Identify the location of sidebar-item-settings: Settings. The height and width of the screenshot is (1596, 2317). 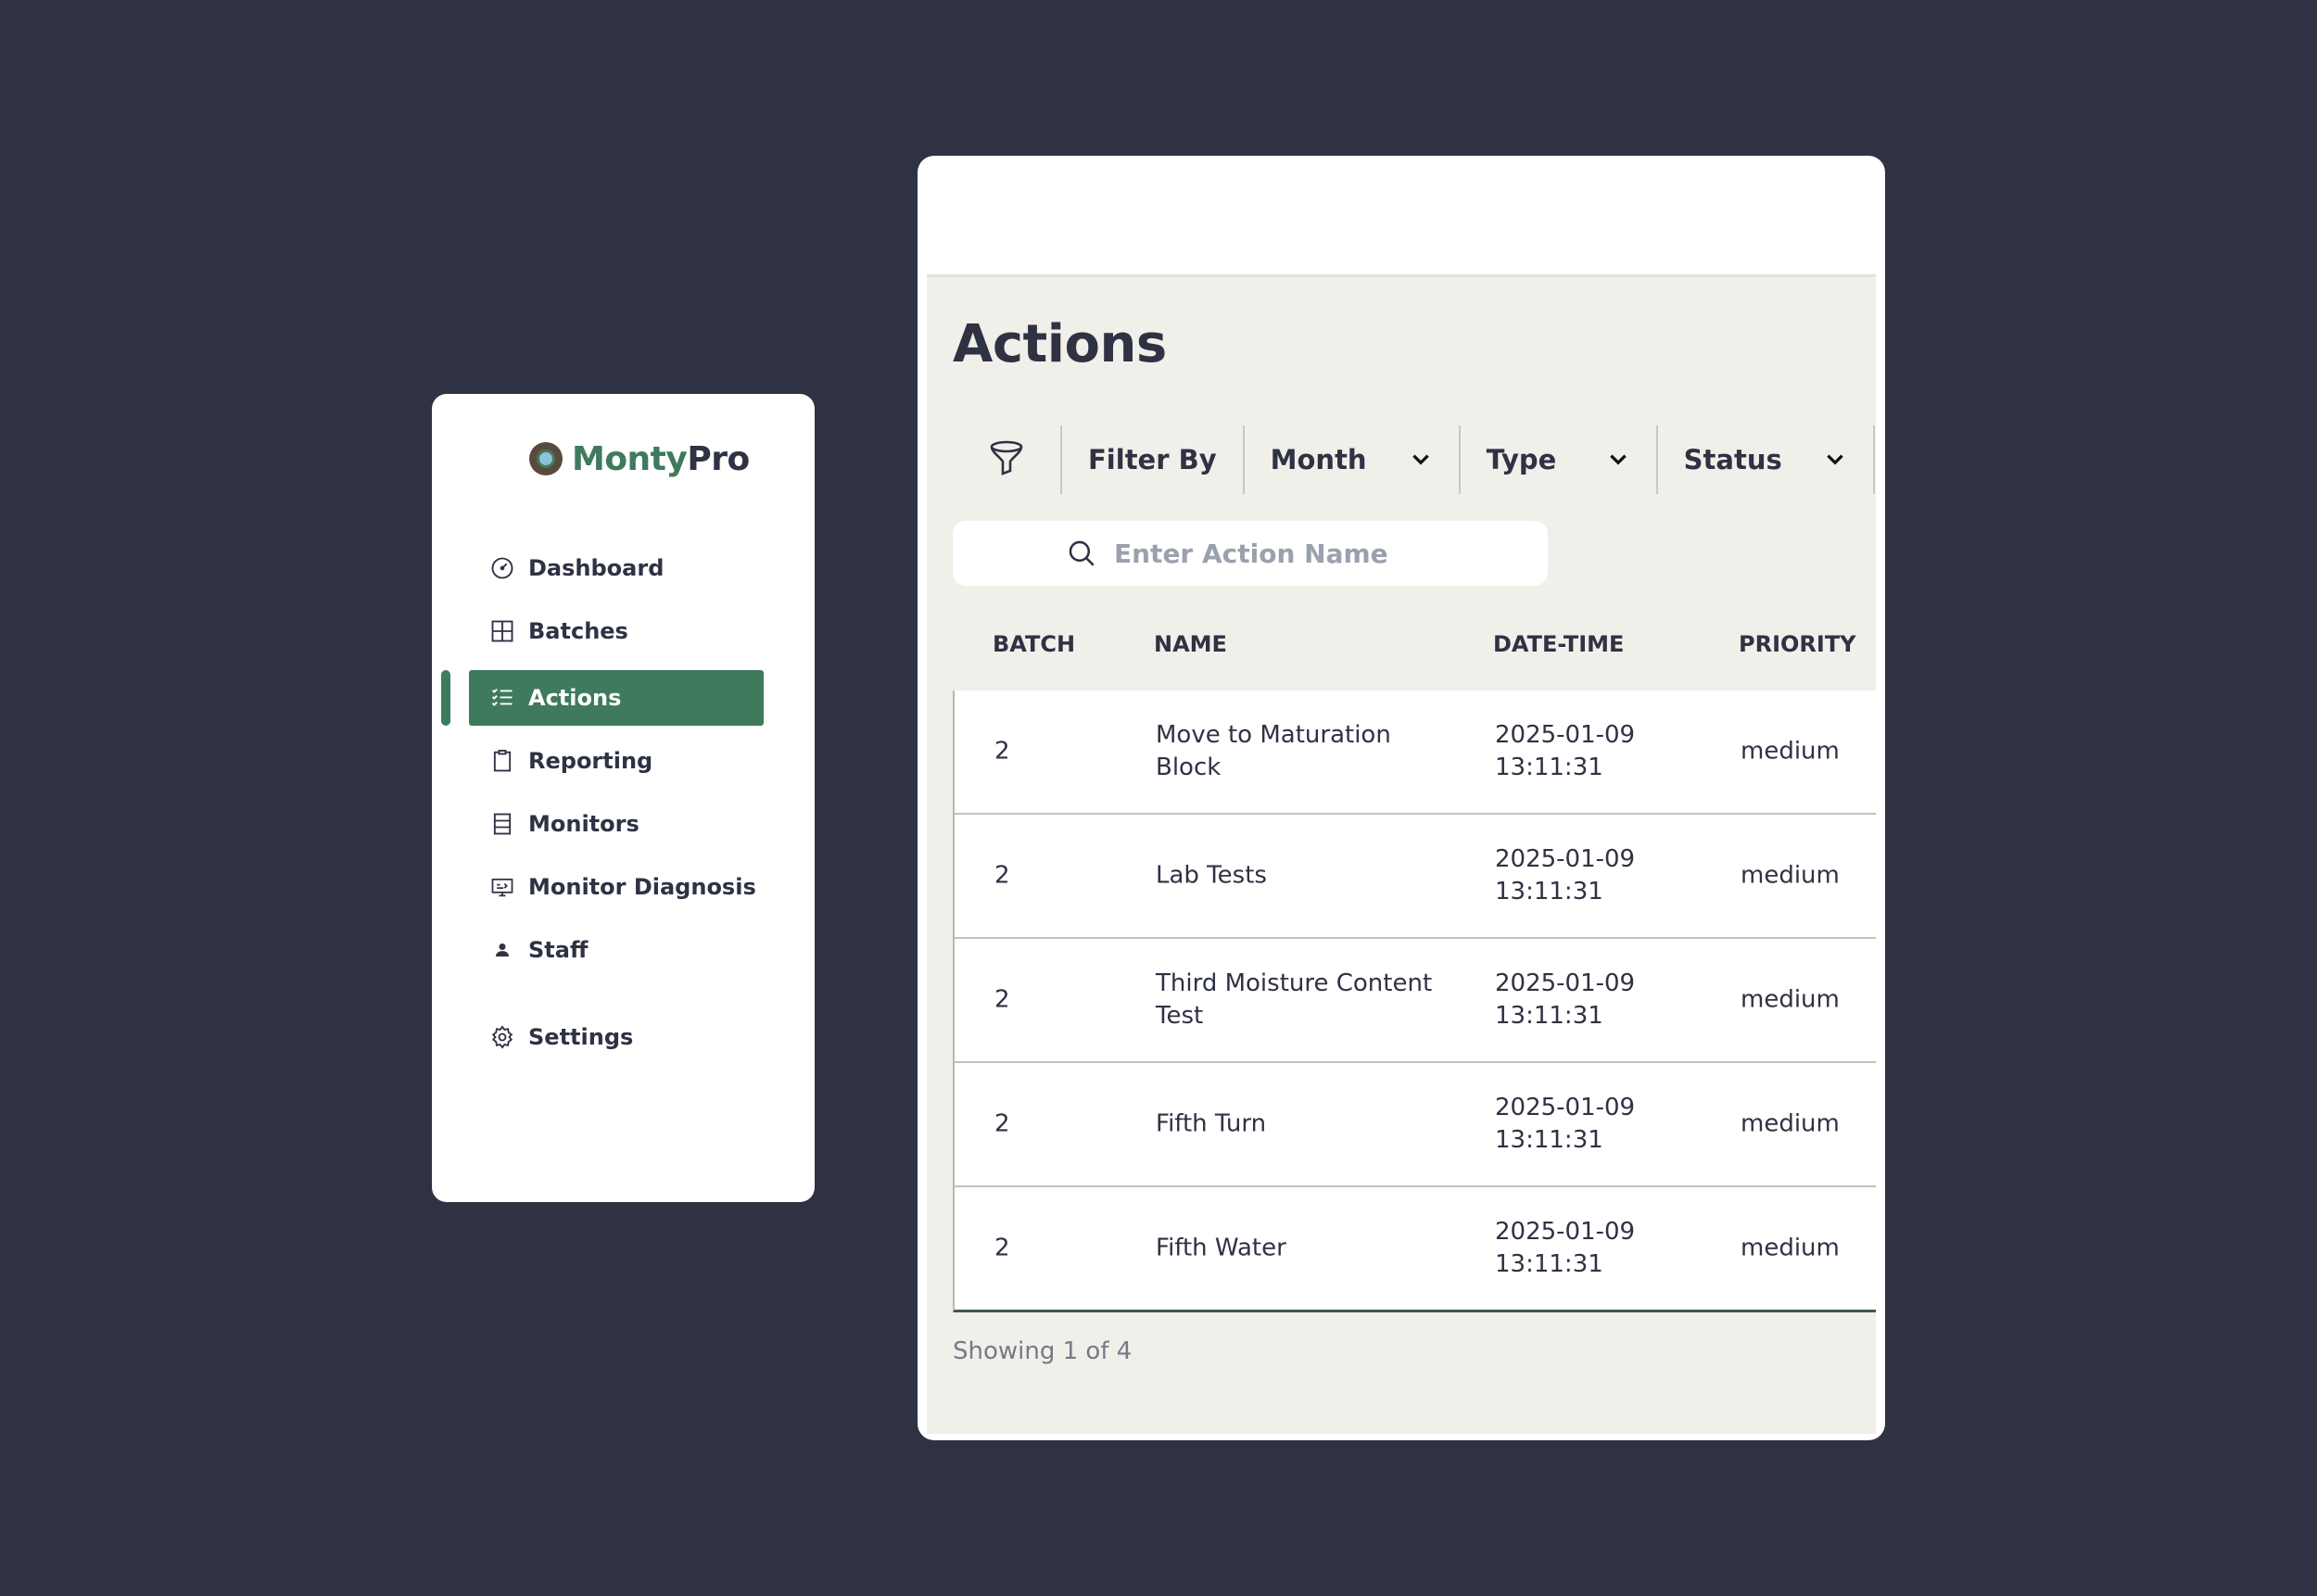
(616, 1037).